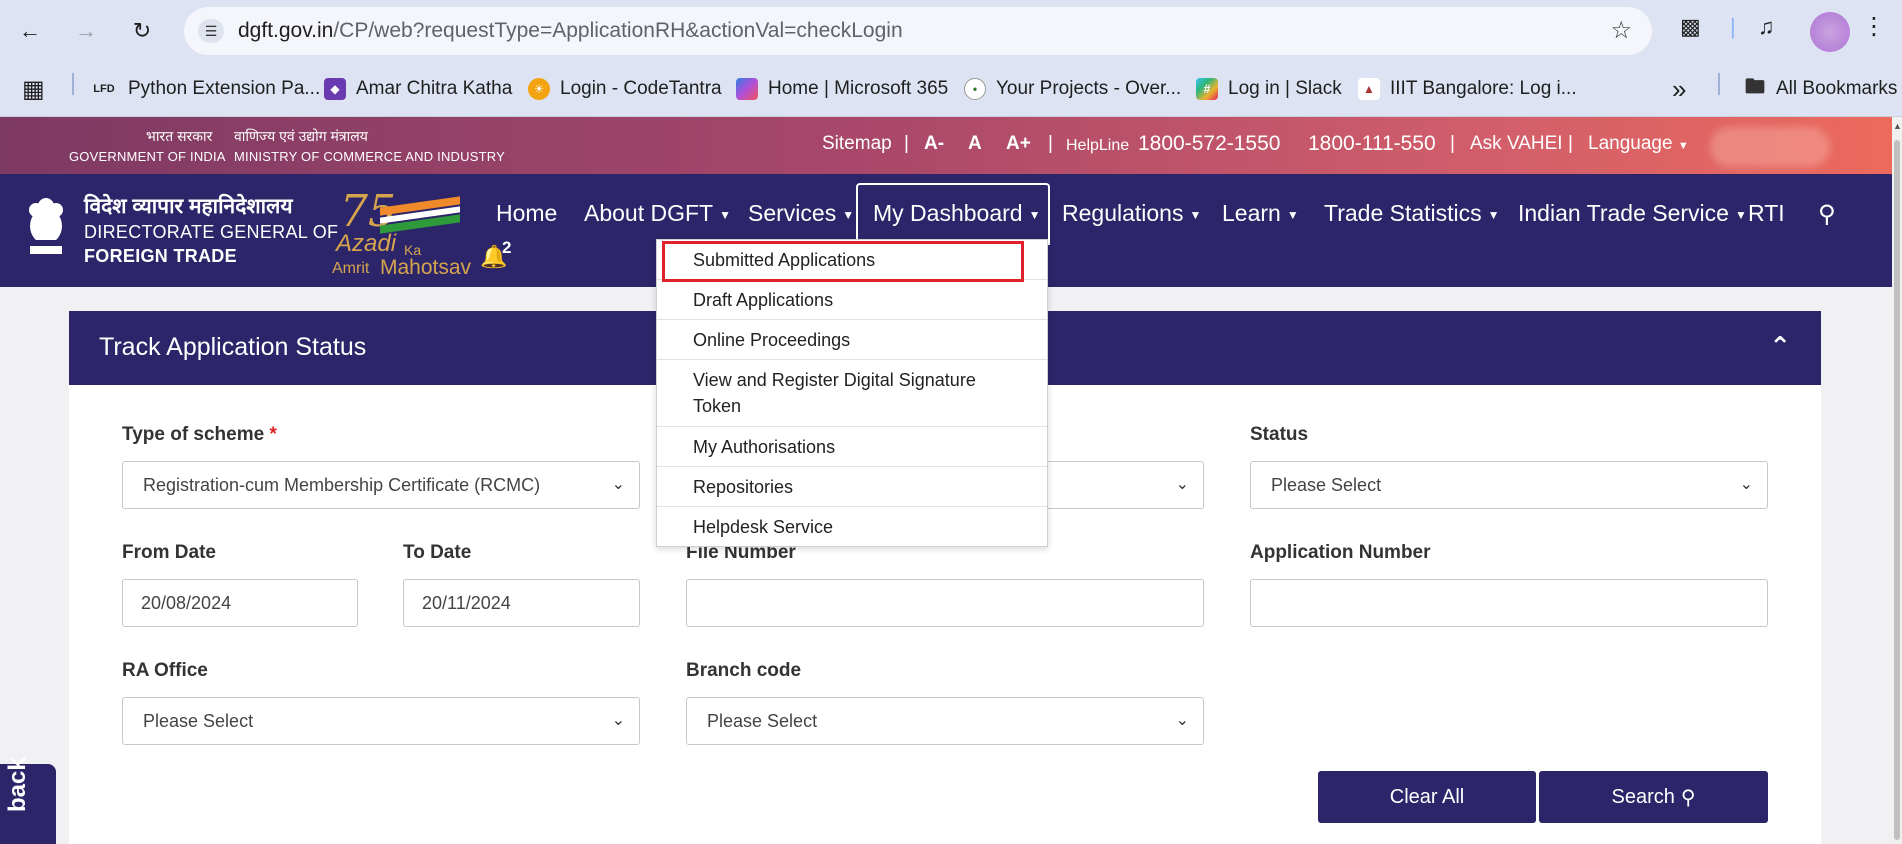  What do you see at coordinates (147, 156) in the screenshot?
I see `gov-english: GOVERNMENT OF INDIA` at bounding box center [147, 156].